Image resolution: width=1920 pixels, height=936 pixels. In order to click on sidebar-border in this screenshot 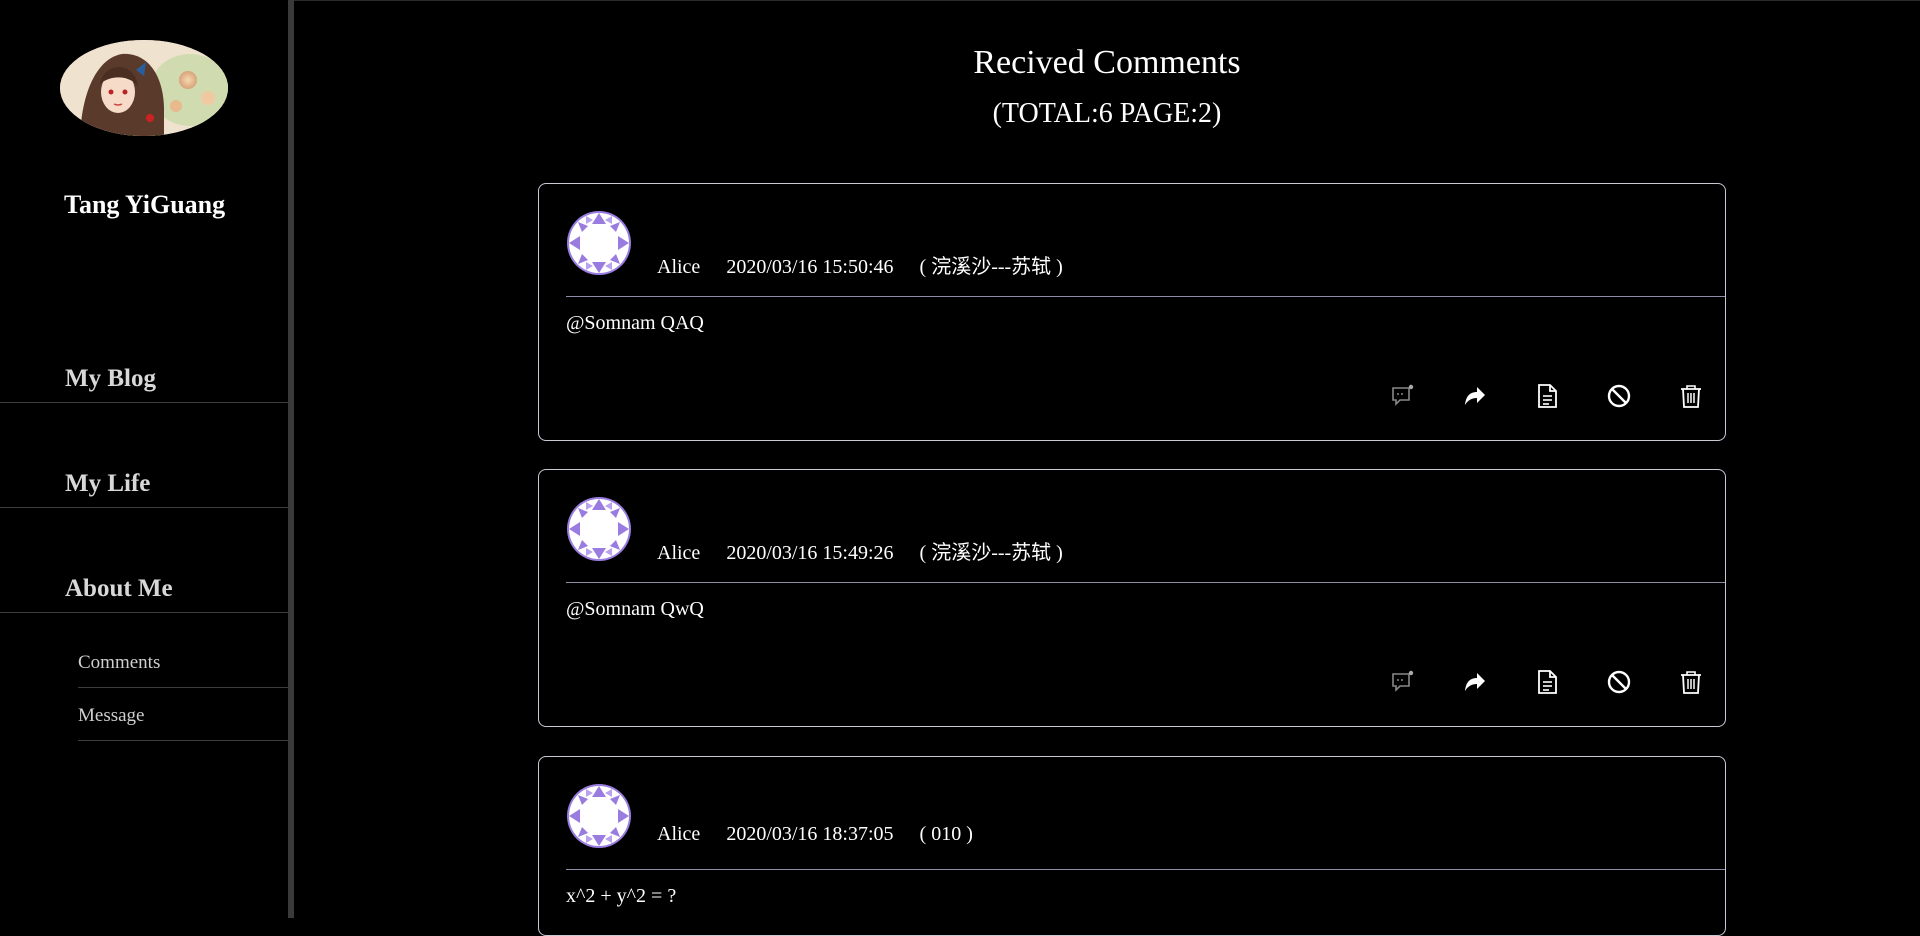, I will do `click(291, 459)`.